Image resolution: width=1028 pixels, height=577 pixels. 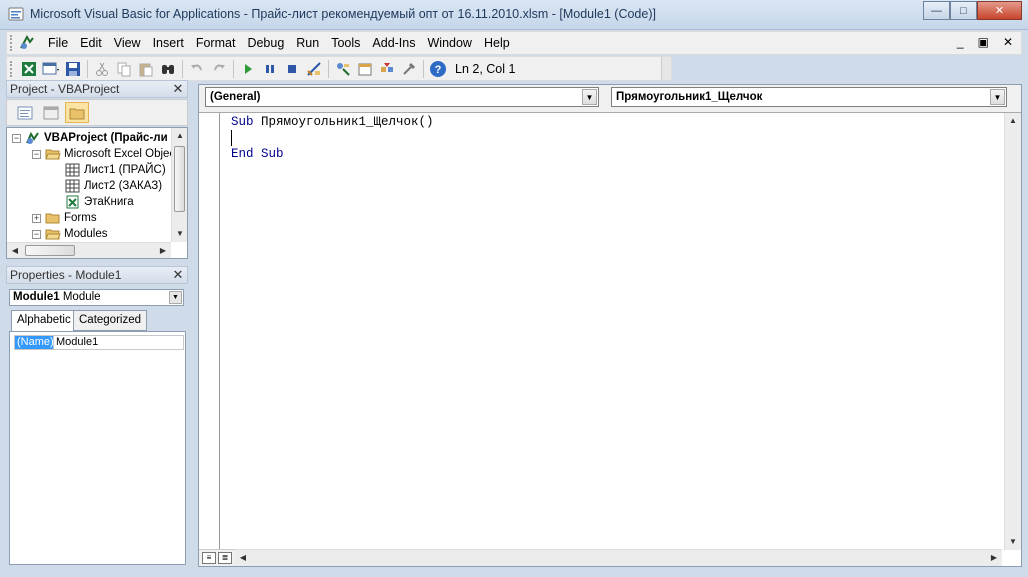 What do you see at coordinates (44, 321) in the screenshot?
I see `tab-alphabetic: Alphabetic` at bounding box center [44, 321].